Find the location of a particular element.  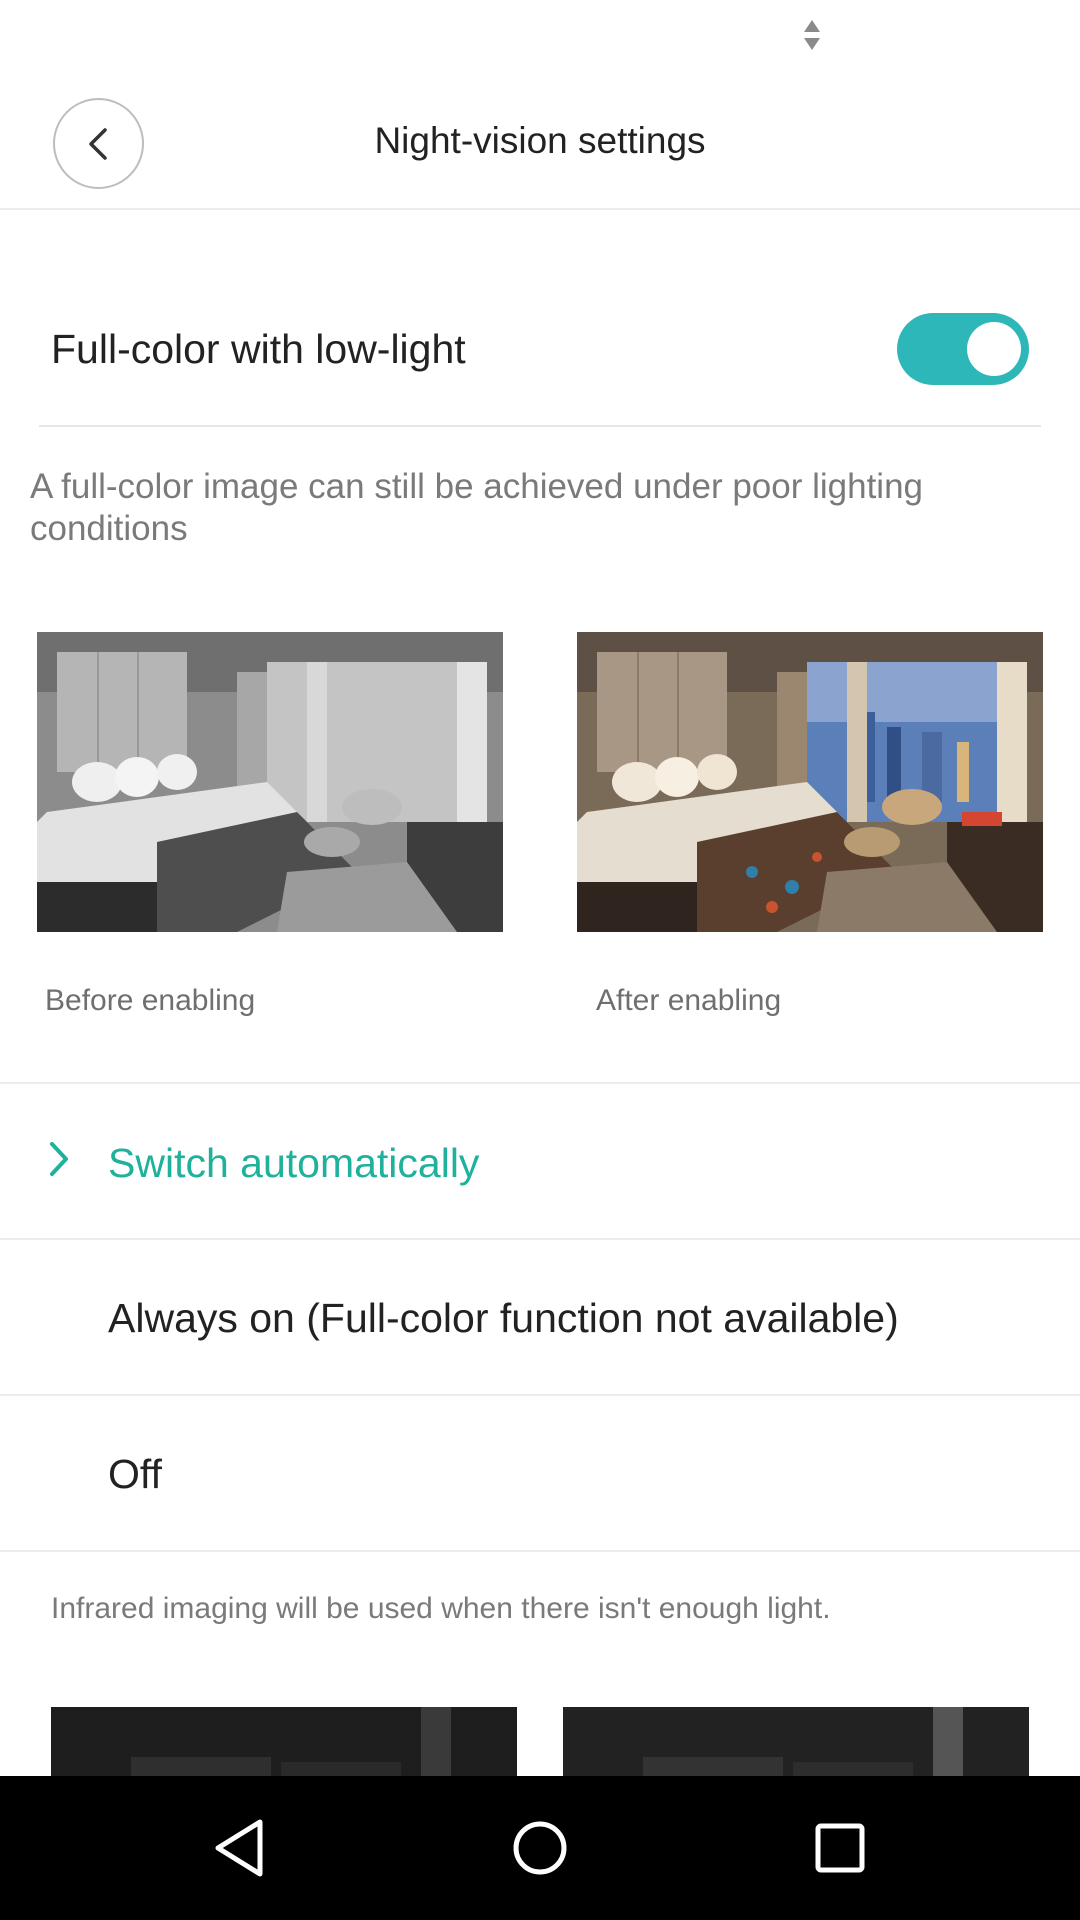

page-title: Night-vision settings is located at coordinates (540, 140).